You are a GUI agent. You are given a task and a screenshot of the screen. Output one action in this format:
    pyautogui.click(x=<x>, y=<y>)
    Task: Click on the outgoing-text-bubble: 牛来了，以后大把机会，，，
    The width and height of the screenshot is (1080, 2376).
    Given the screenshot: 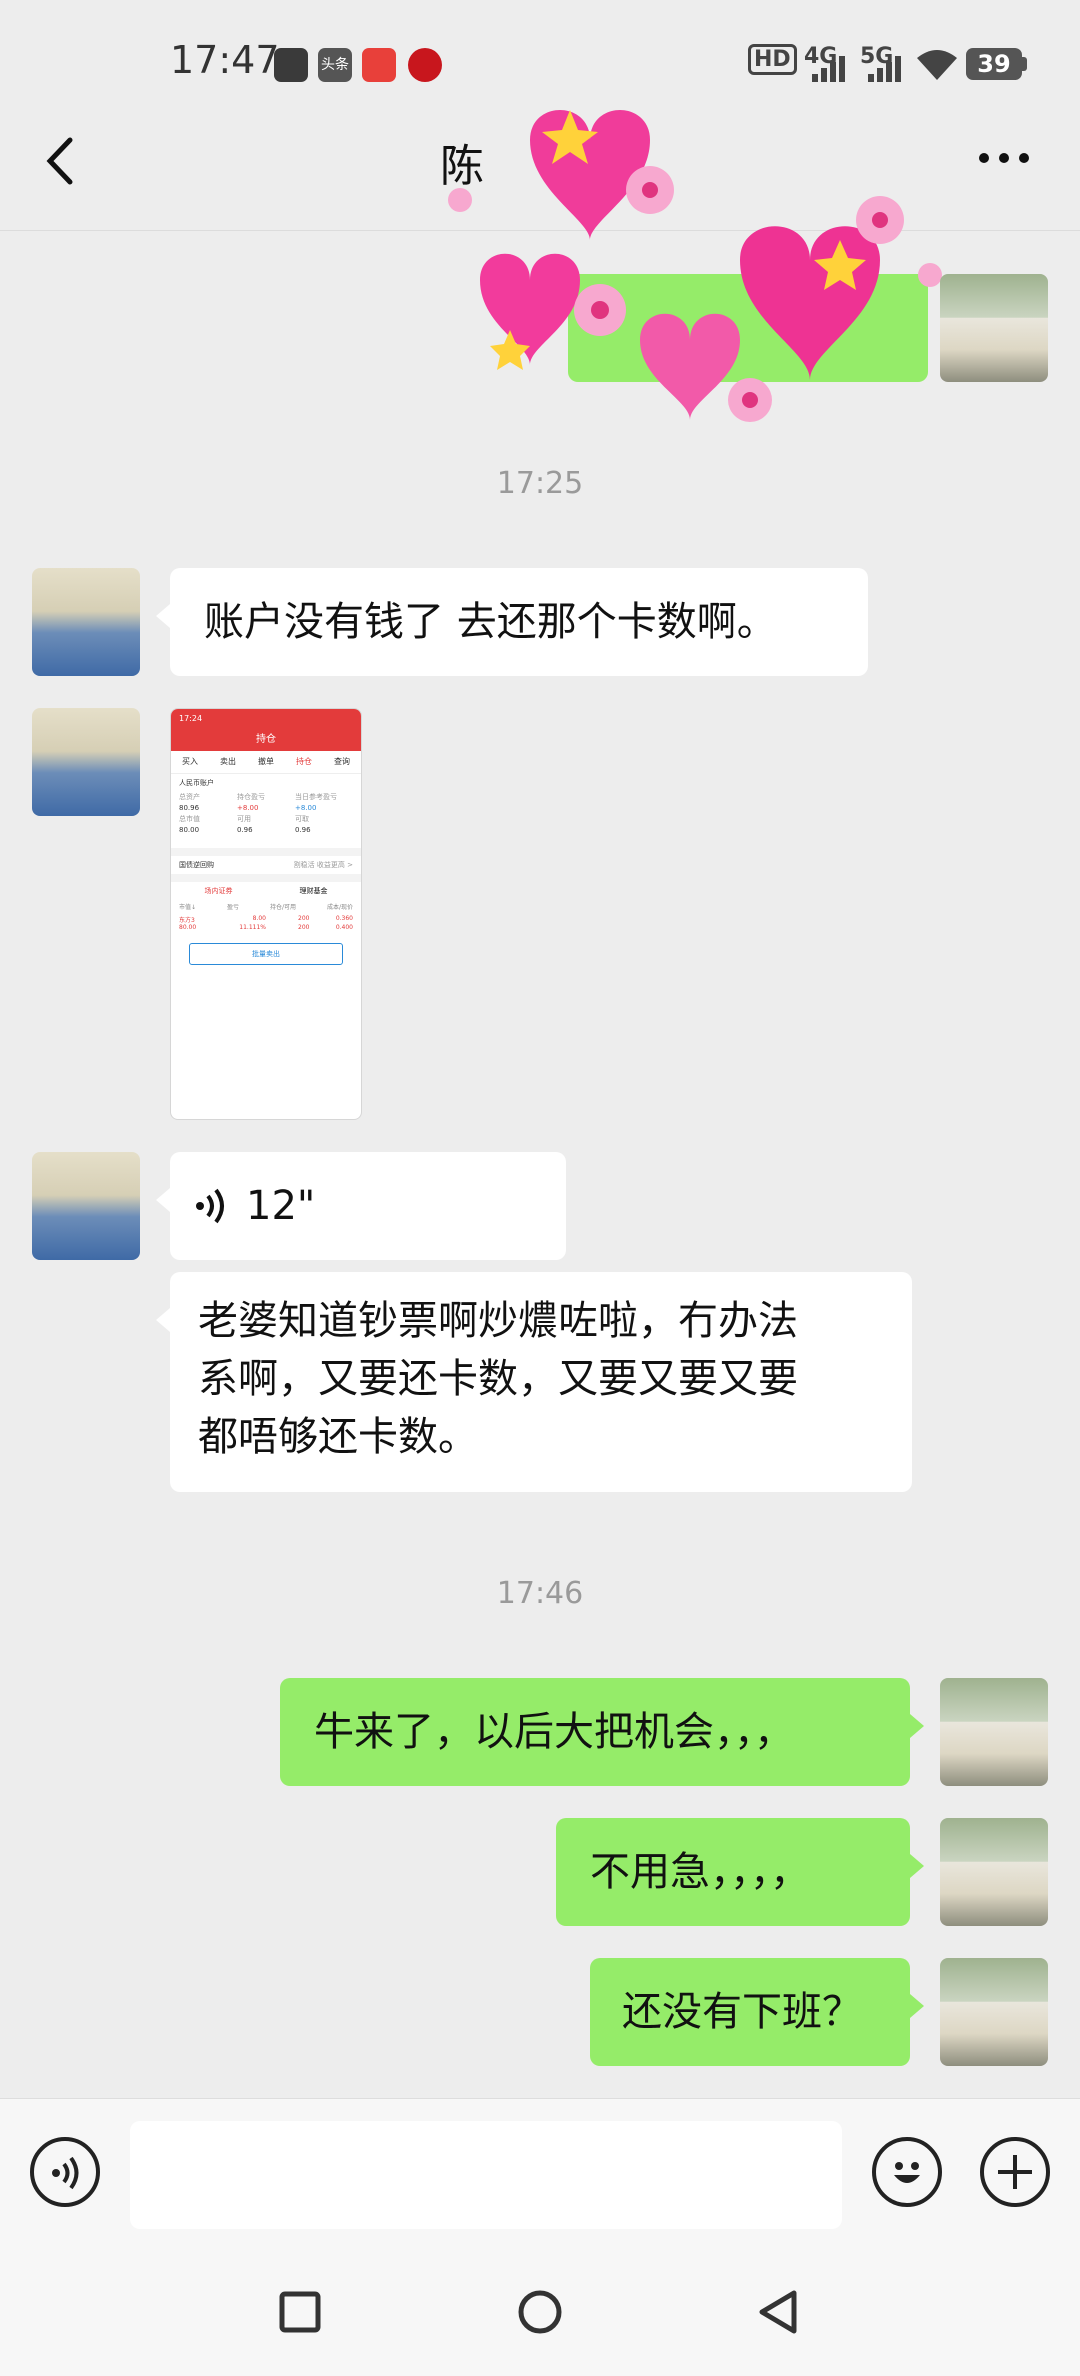 What is the action you would take?
    pyautogui.click(x=602, y=1732)
    